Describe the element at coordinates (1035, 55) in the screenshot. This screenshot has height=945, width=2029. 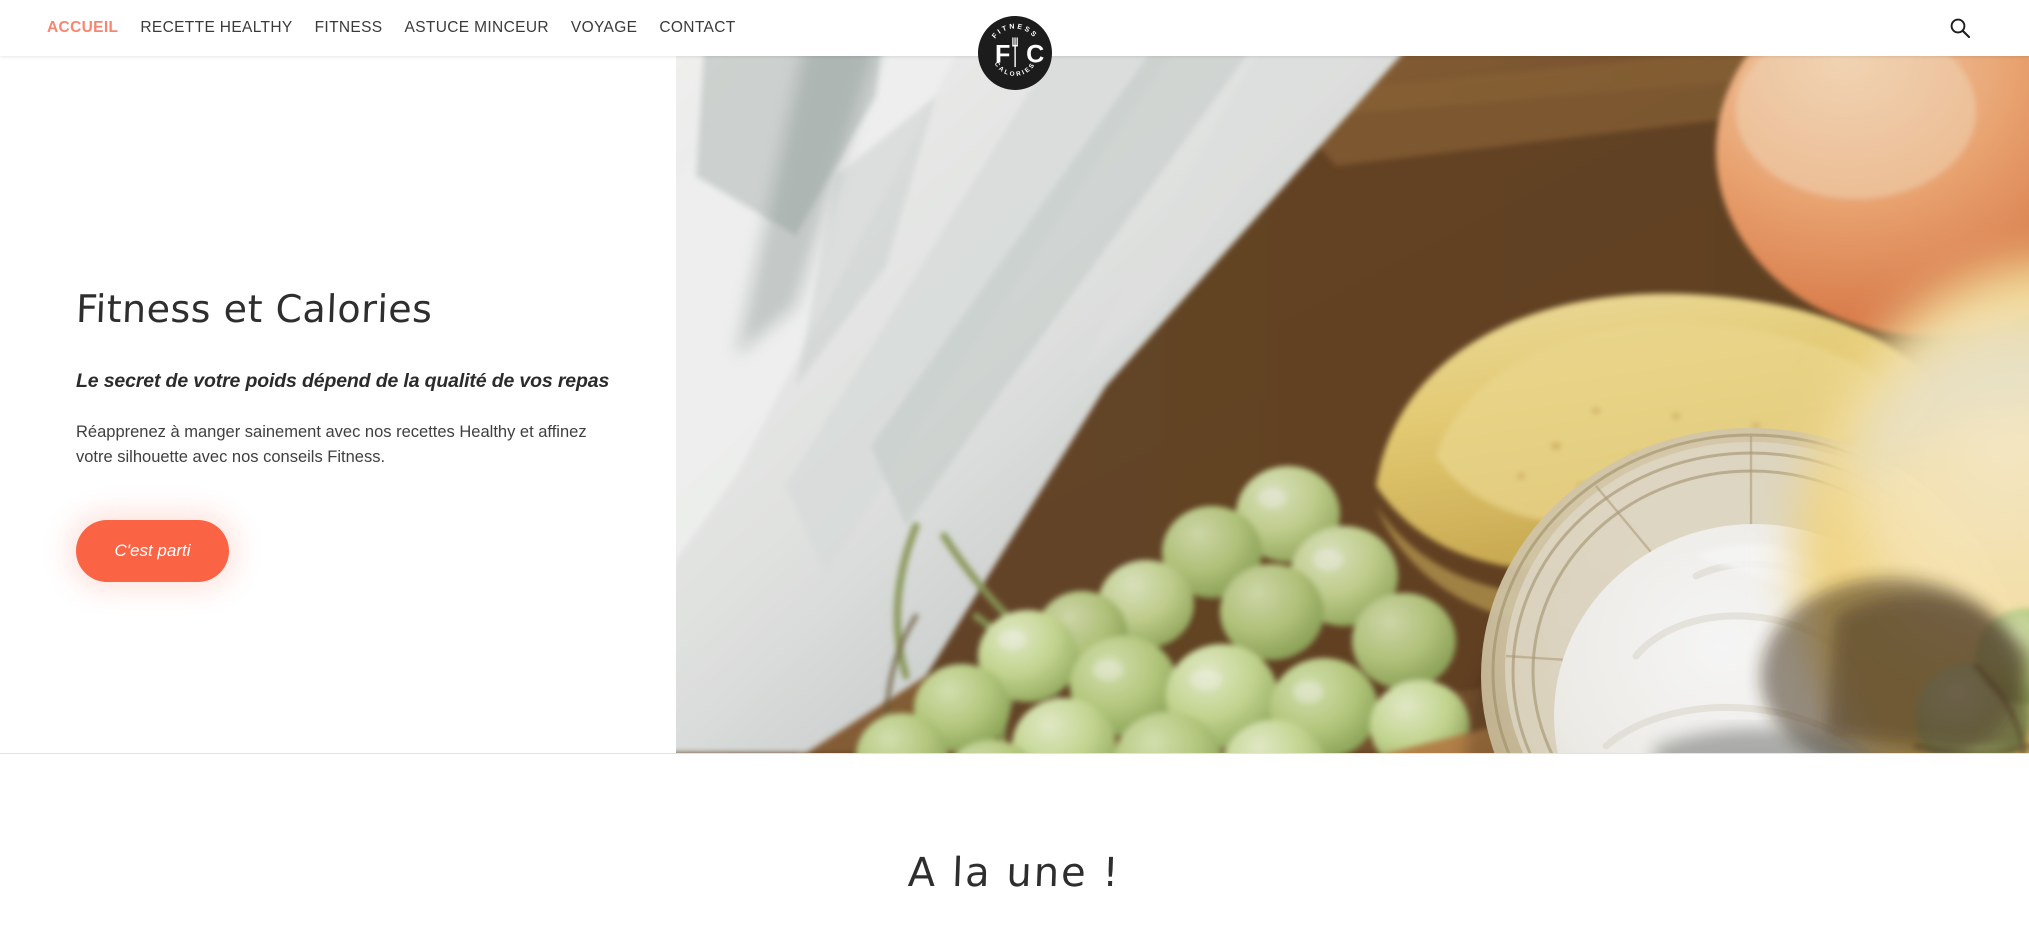
I see `logo-letter-c: C` at that location.